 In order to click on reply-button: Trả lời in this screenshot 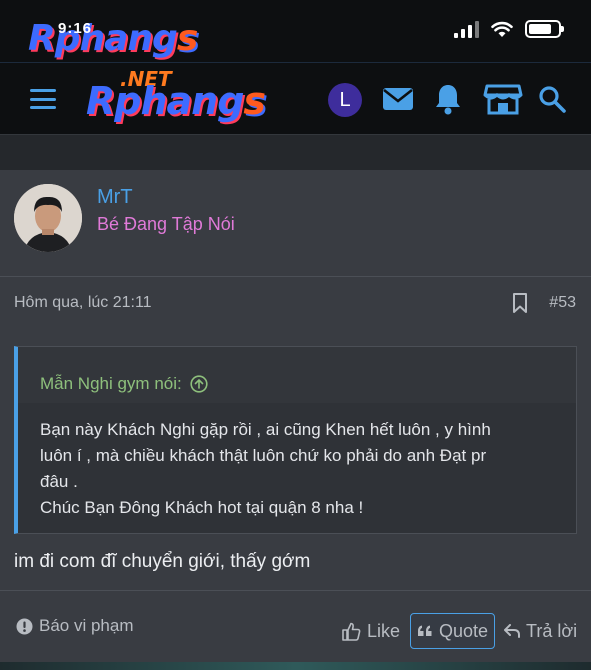, I will do `click(540, 631)`.